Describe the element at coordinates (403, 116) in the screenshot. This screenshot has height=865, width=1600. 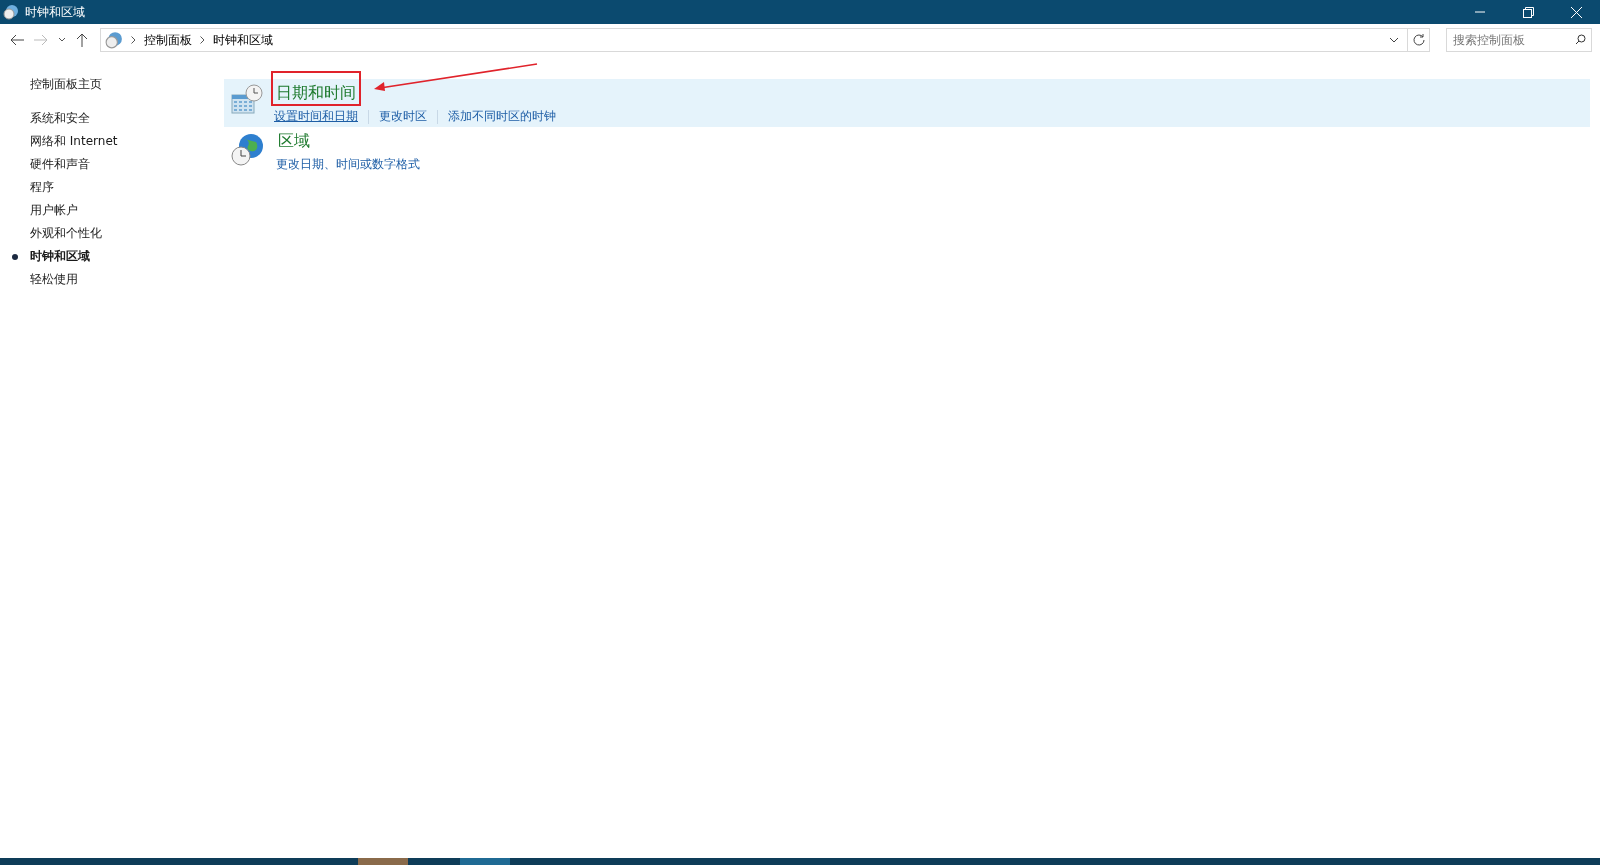
I see `task-link: 更改时区` at that location.